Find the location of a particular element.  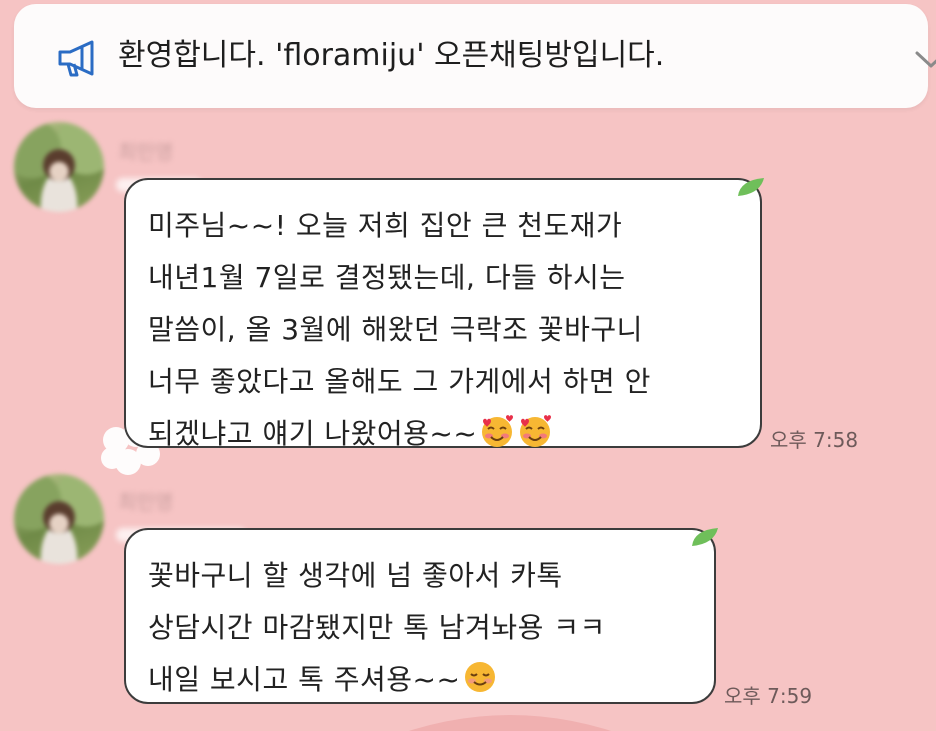

message-text: 되겠냐고 얘기 나왔어용~~ is located at coordinates (313, 433).